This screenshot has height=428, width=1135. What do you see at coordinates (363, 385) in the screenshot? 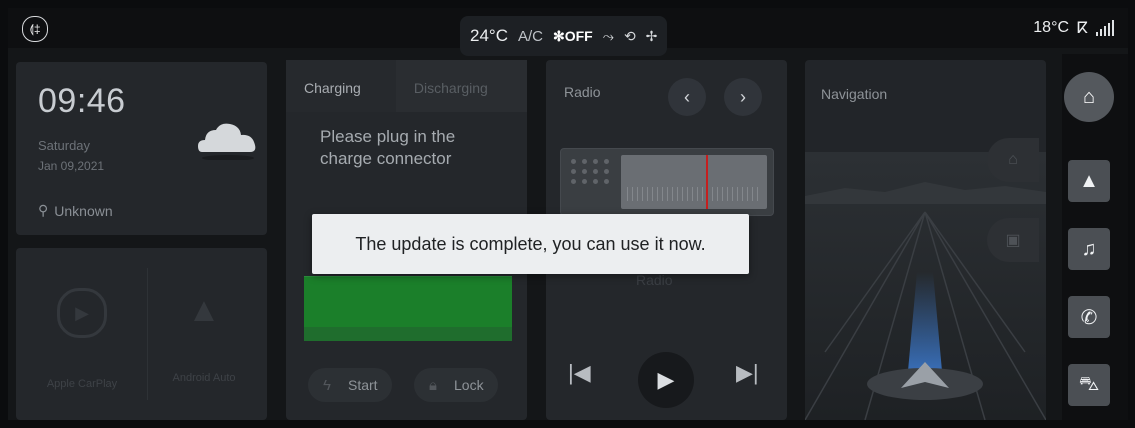
I see `start-label: Start` at bounding box center [363, 385].